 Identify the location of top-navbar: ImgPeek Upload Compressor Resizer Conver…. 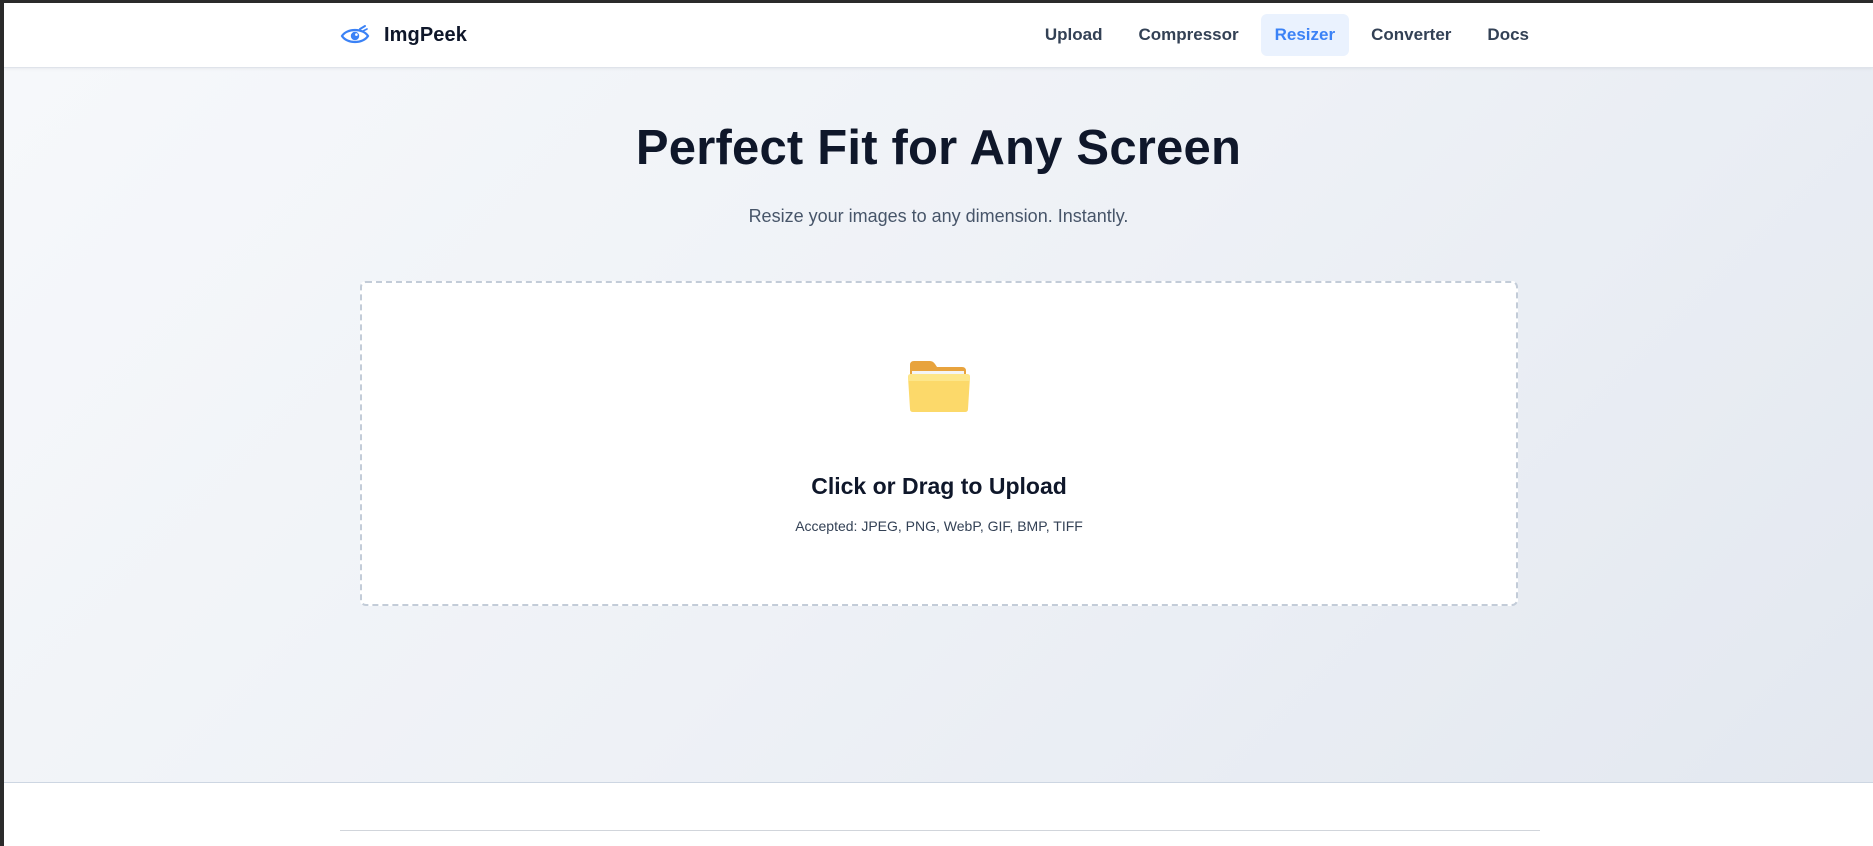
(938, 35).